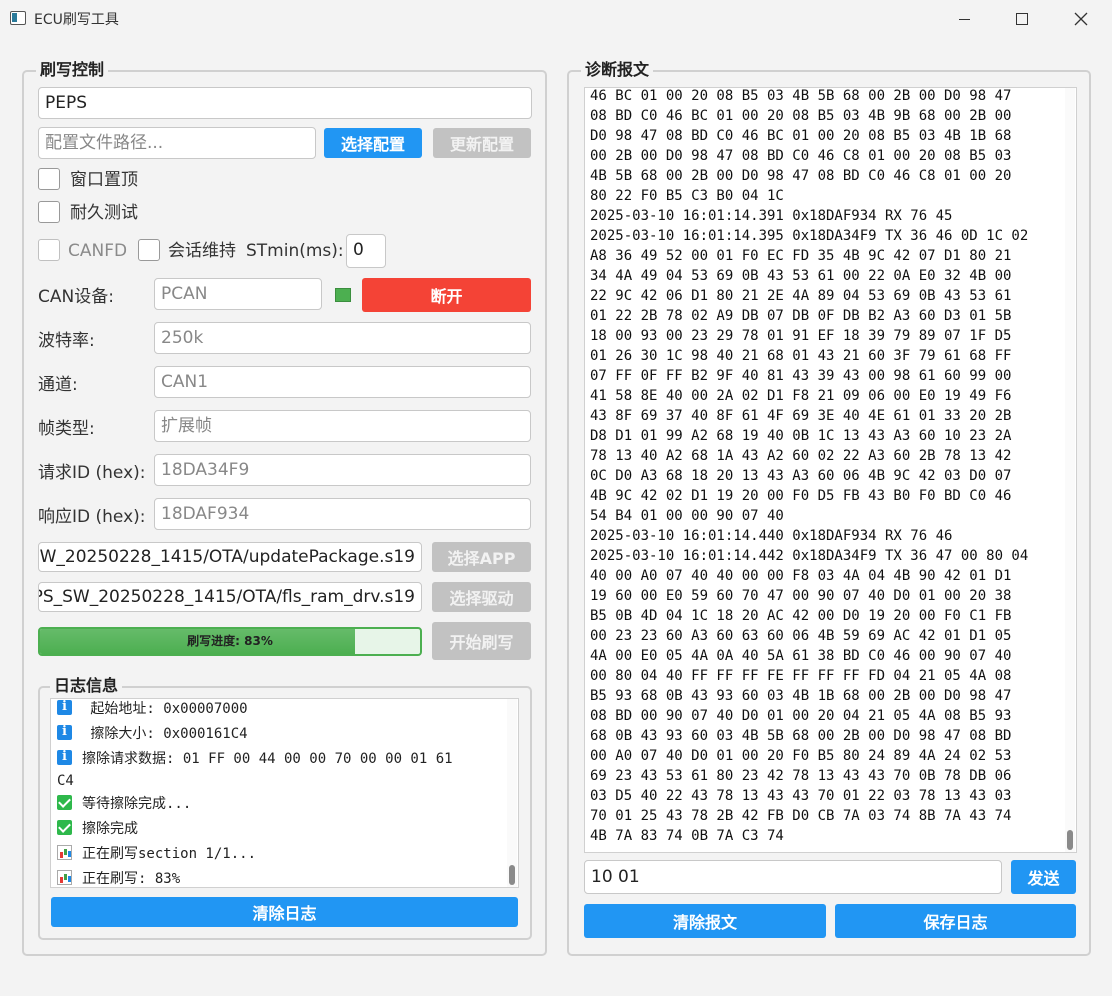  I want to click on close-button, so click(1081, 19).